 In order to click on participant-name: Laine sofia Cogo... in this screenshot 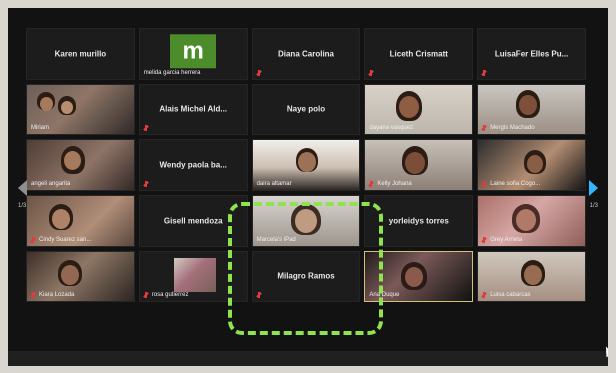, I will do `click(515, 184)`.